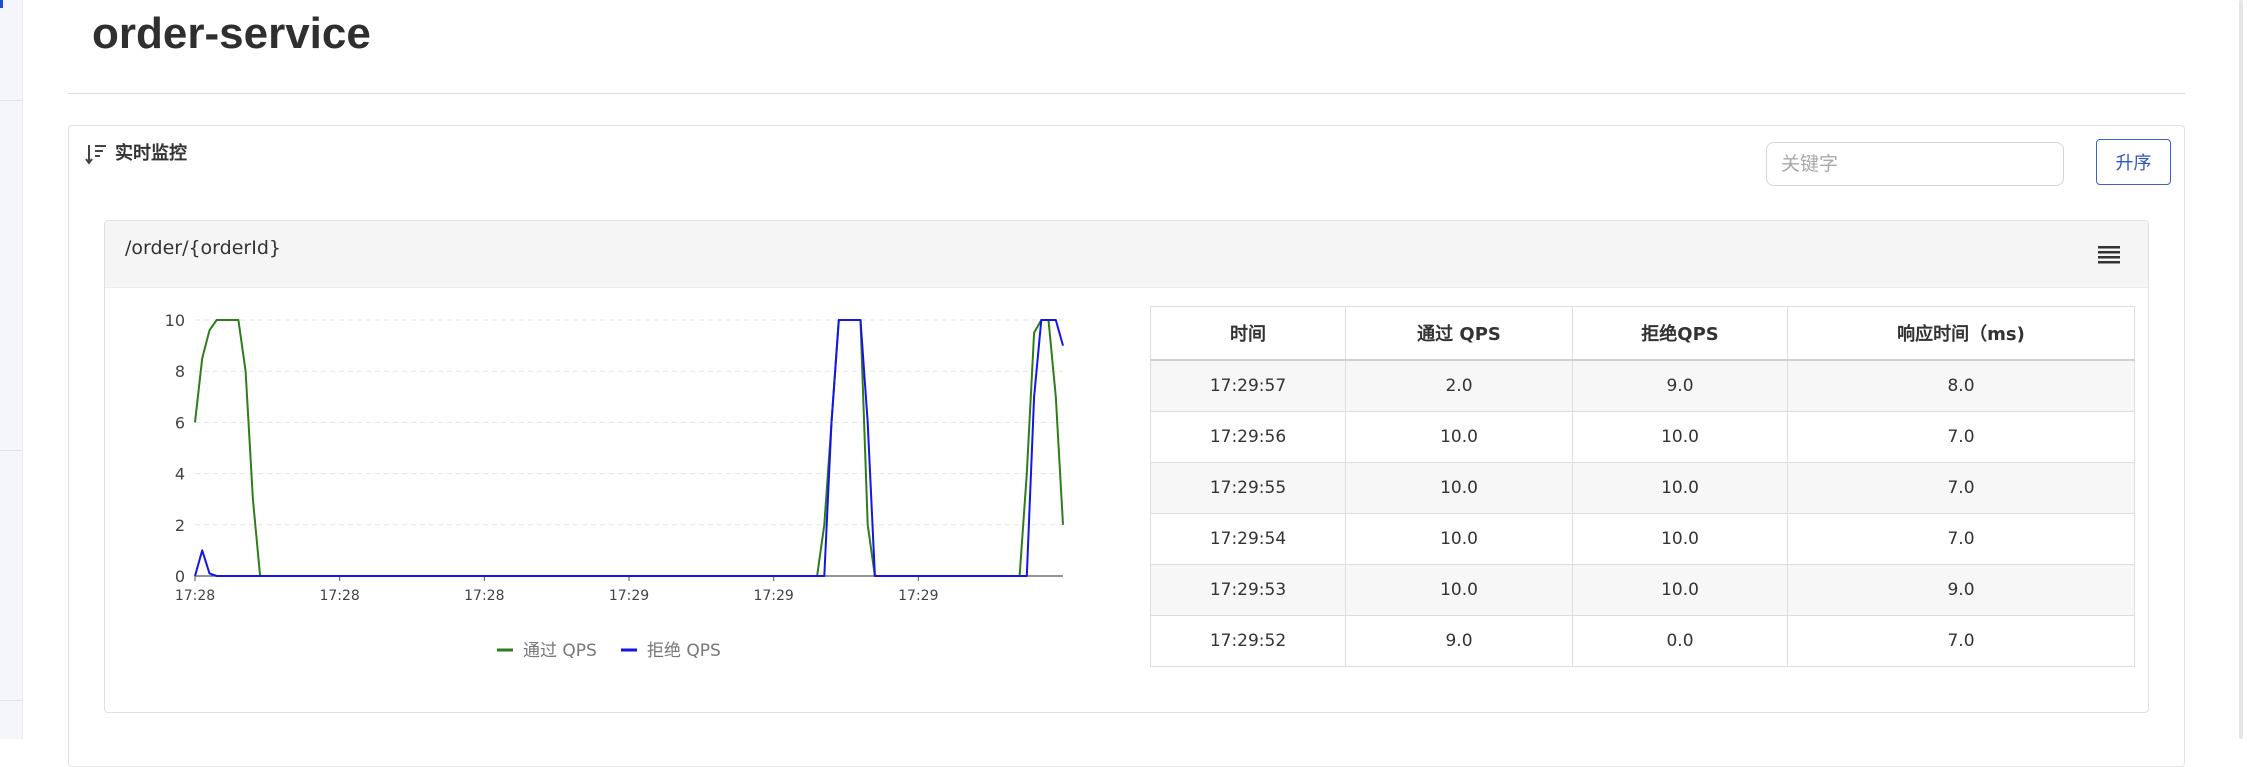  What do you see at coordinates (1, 4) in the screenshot?
I see `sidebar-active-marker` at bounding box center [1, 4].